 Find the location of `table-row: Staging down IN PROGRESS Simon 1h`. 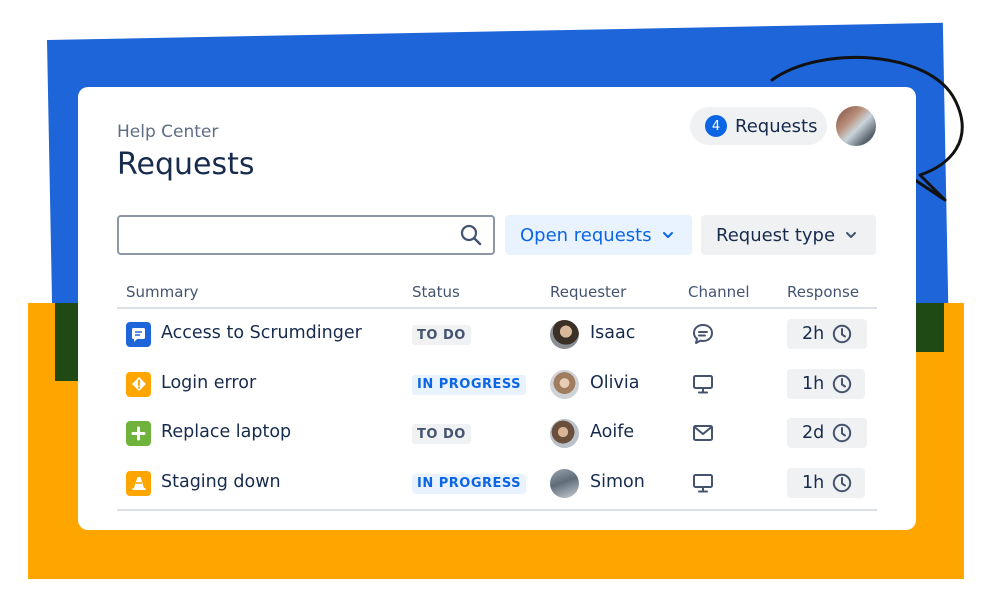

table-row: Staging down IN PROGRESS Simon 1h is located at coordinates (497, 483).